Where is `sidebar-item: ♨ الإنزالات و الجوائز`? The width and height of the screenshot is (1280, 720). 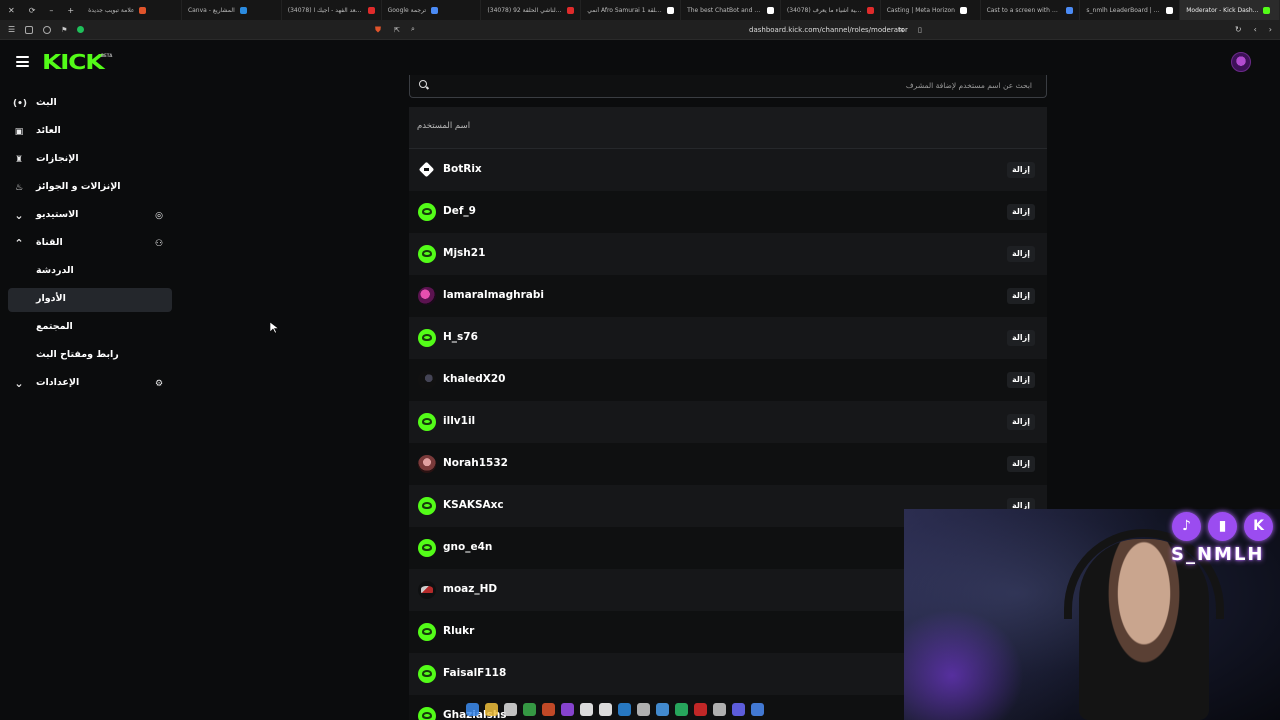 sidebar-item: ♨ الإنزالات و الجوائز is located at coordinates (90, 188).